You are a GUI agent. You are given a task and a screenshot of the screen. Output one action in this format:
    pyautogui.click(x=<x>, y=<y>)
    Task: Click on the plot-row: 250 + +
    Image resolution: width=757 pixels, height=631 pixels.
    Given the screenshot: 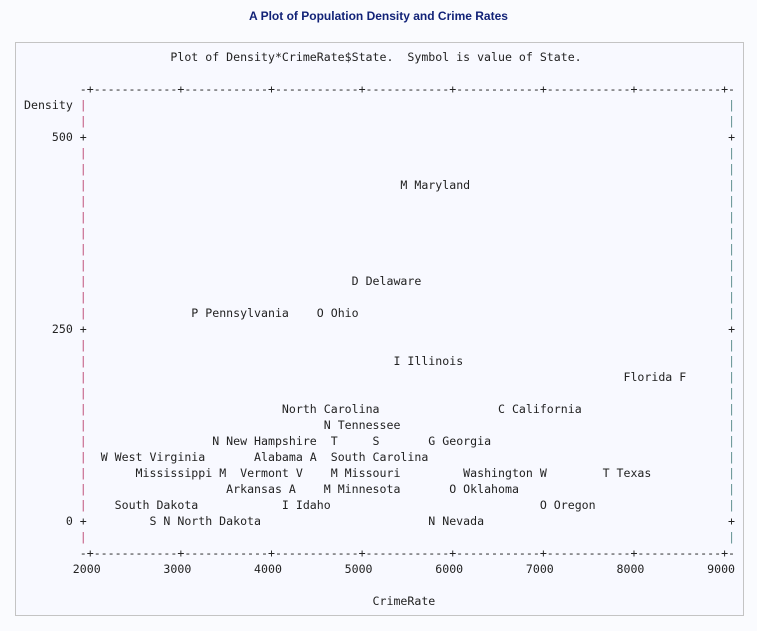 What is the action you would take?
    pyautogui.click(x=379, y=329)
    